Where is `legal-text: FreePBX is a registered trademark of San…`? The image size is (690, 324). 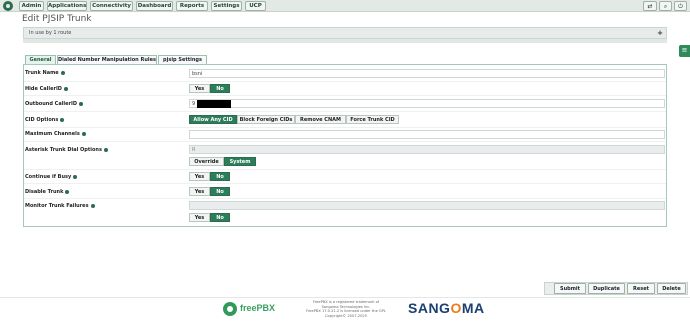
legal-text: FreePBX is a registered trademark of San… is located at coordinates (346, 309).